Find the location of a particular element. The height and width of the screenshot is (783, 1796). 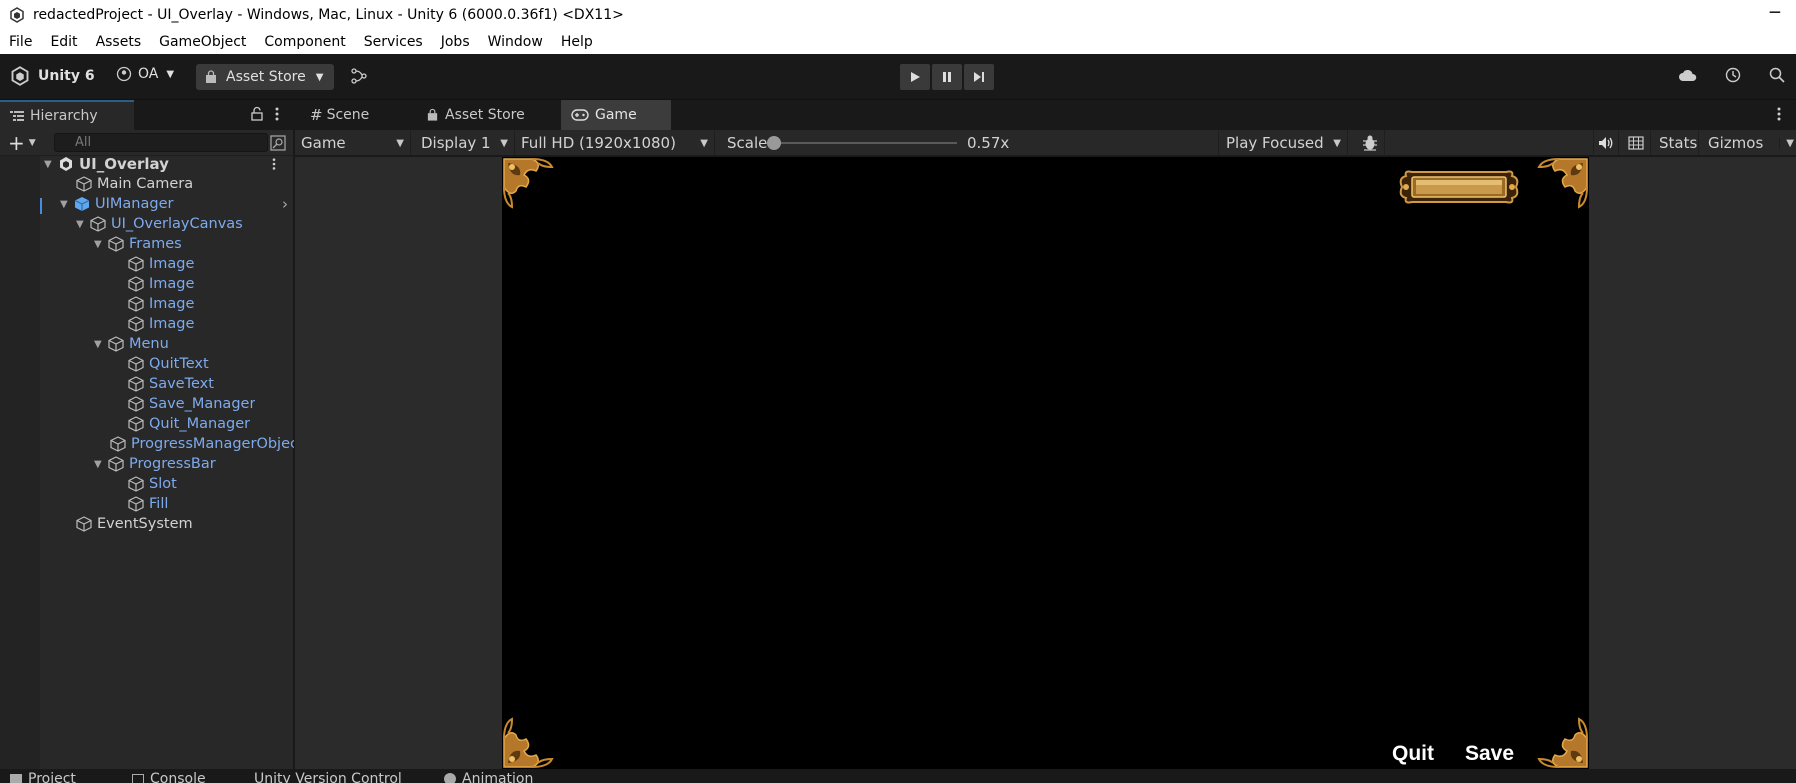

tab-version-control: Unity Version Control is located at coordinates (328, 777).